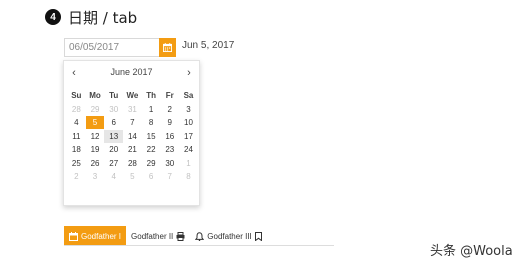 The image size is (526, 265). Describe the element at coordinates (188, 136) in the screenshot. I see `calendar-day: 17` at that location.